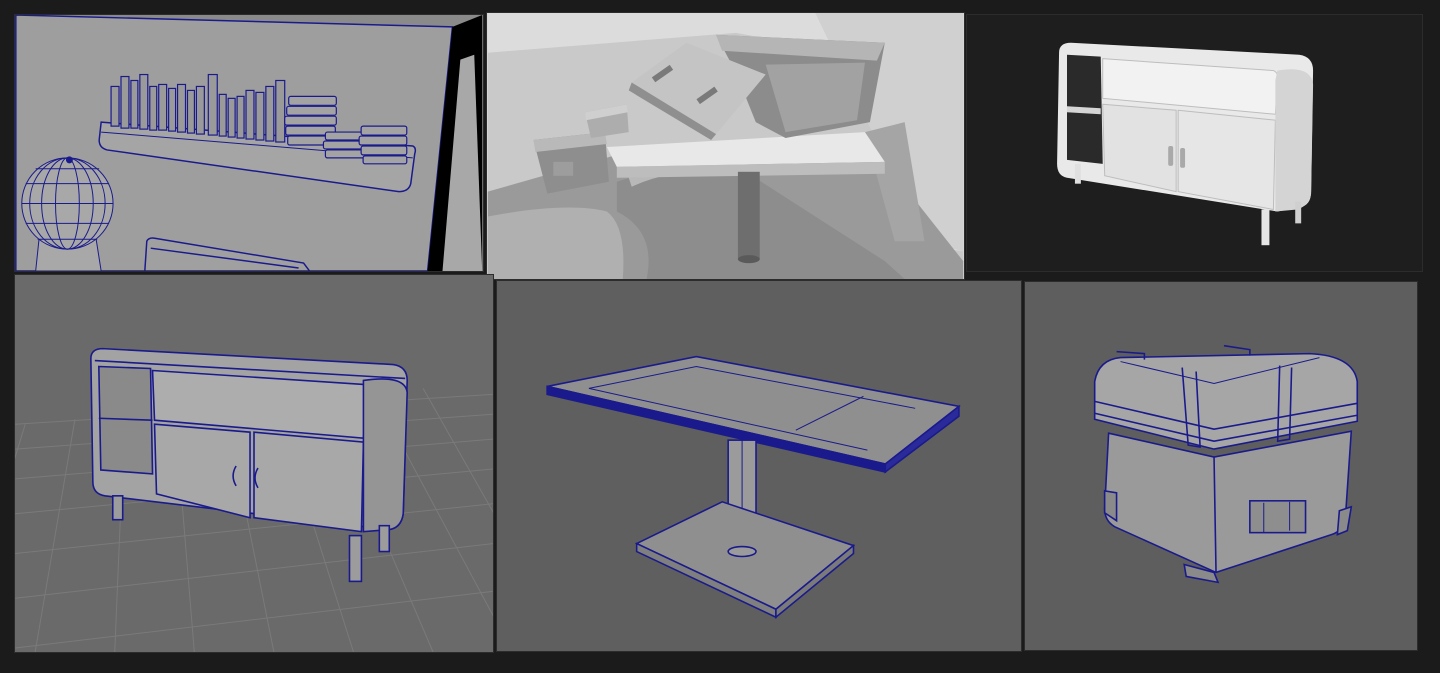  I want to click on room-scene-render-panel, so click(725, 146).